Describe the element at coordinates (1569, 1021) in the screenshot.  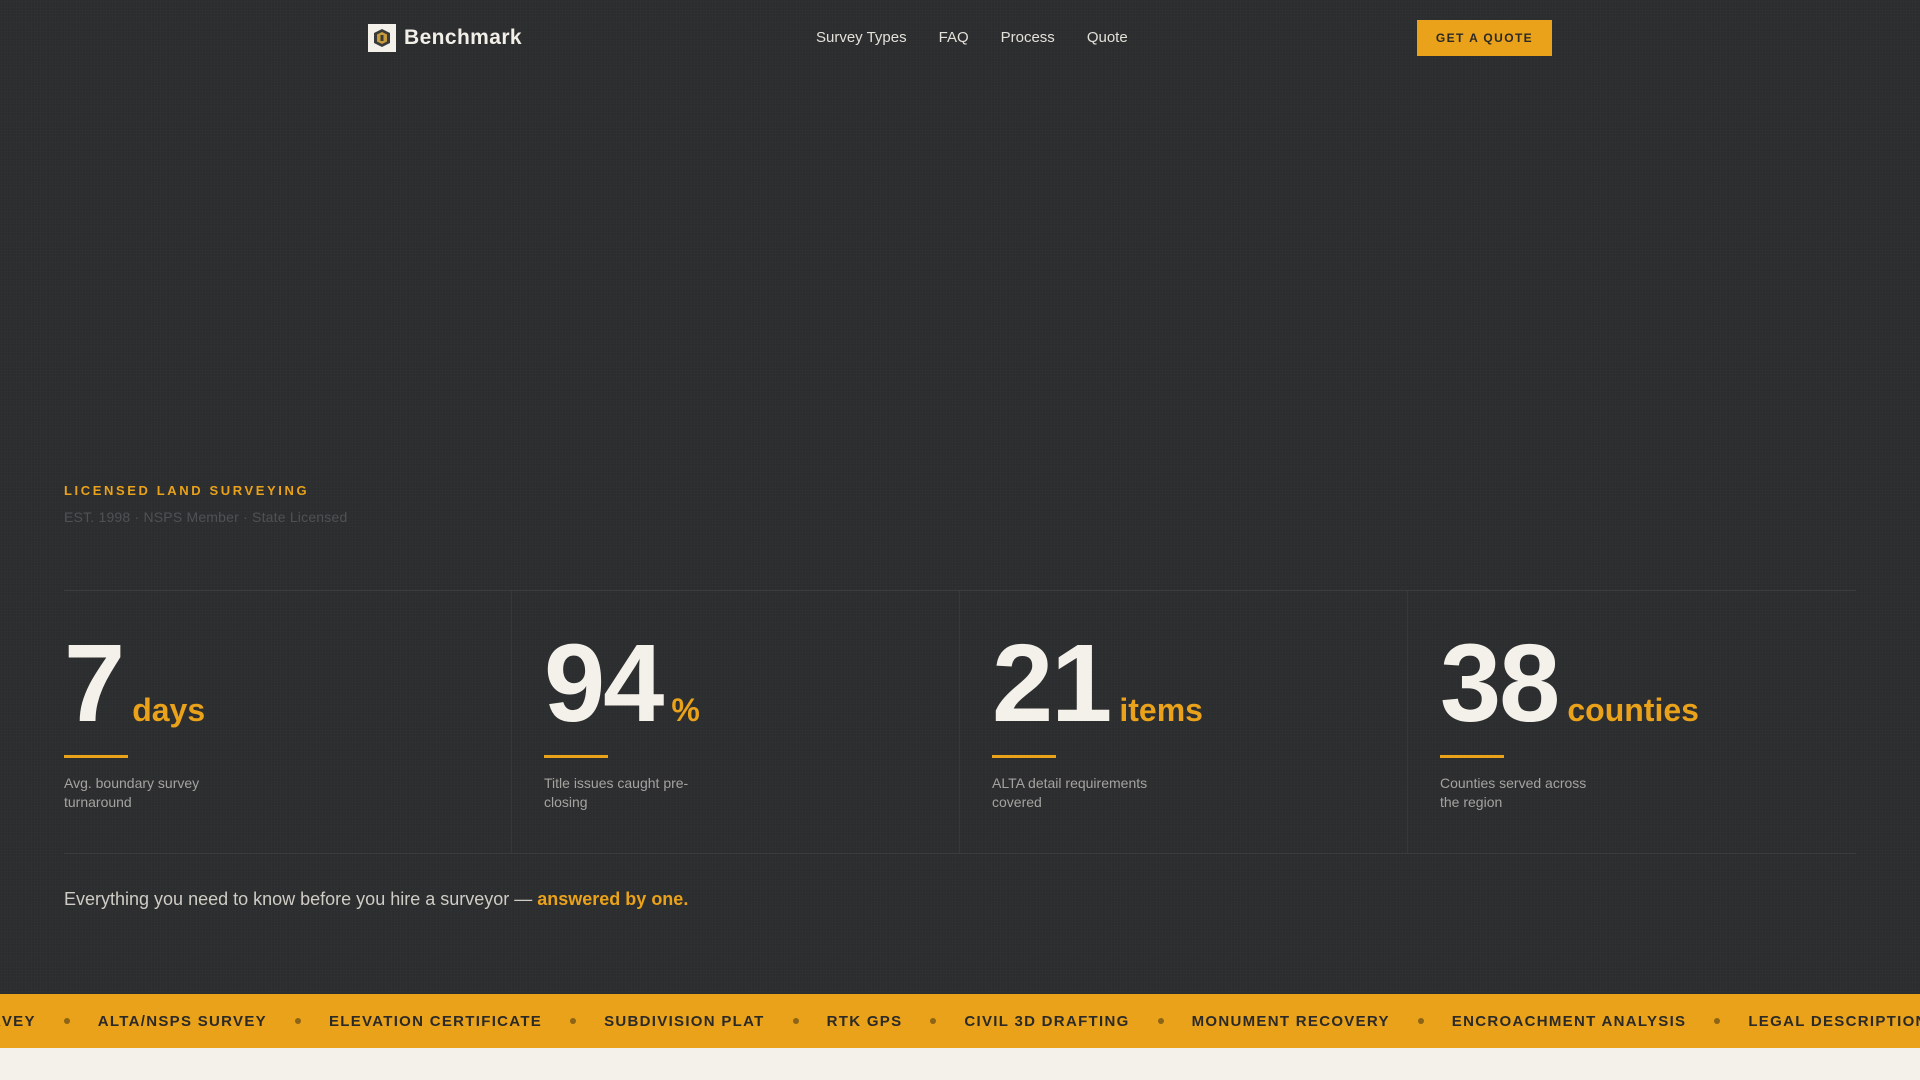
I see `ticker-item: ENCROACHMENT ANALYSIS` at that location.